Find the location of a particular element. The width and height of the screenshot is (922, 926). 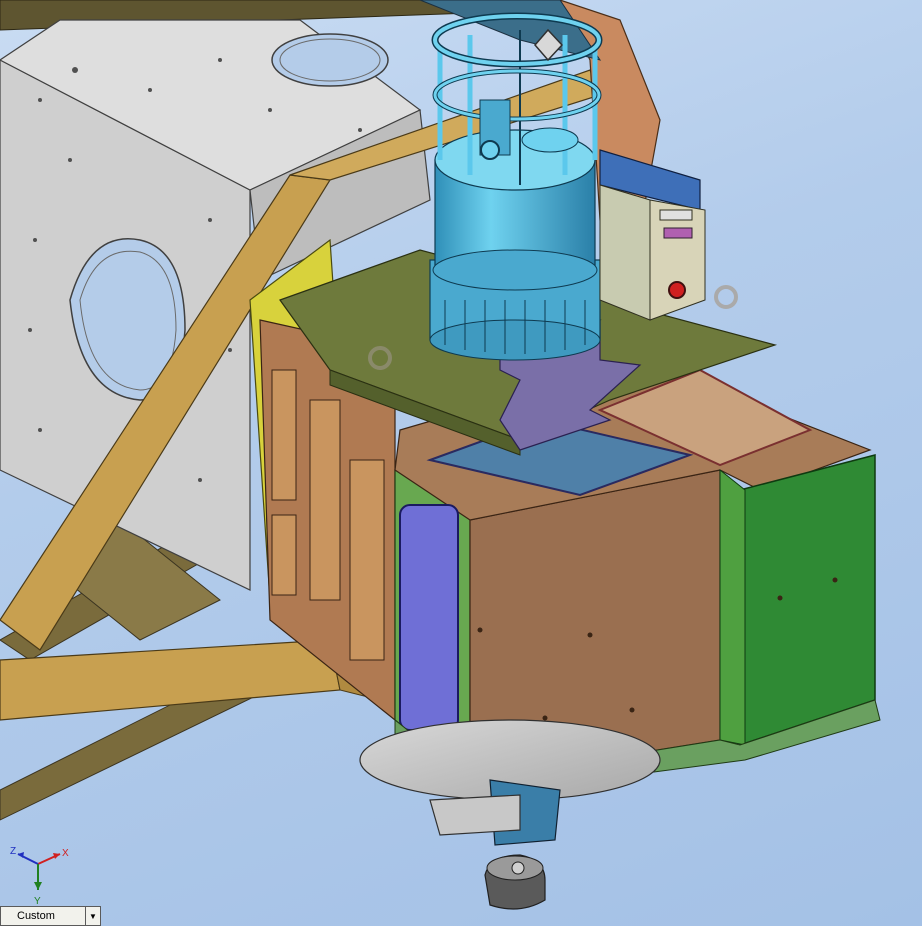

view-orientation-label: Custom is located at coordinates (36, 916).